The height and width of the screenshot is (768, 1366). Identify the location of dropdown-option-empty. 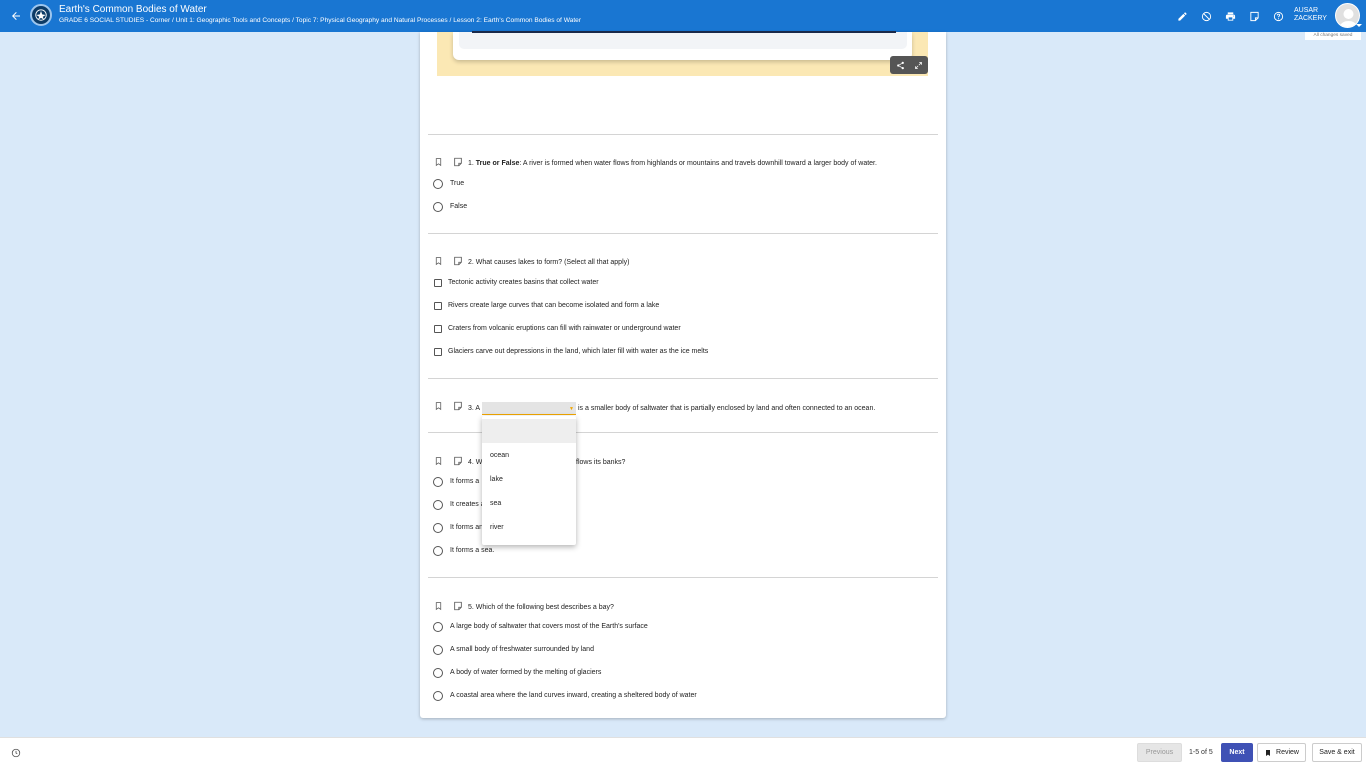
(529, 431).